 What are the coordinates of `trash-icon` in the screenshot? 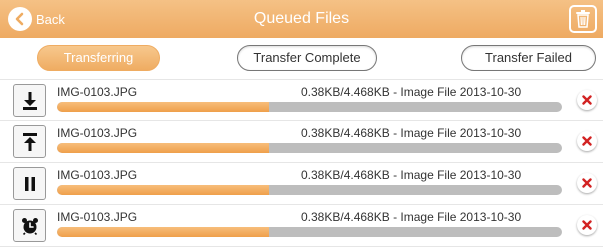 It's located at (583, 19).